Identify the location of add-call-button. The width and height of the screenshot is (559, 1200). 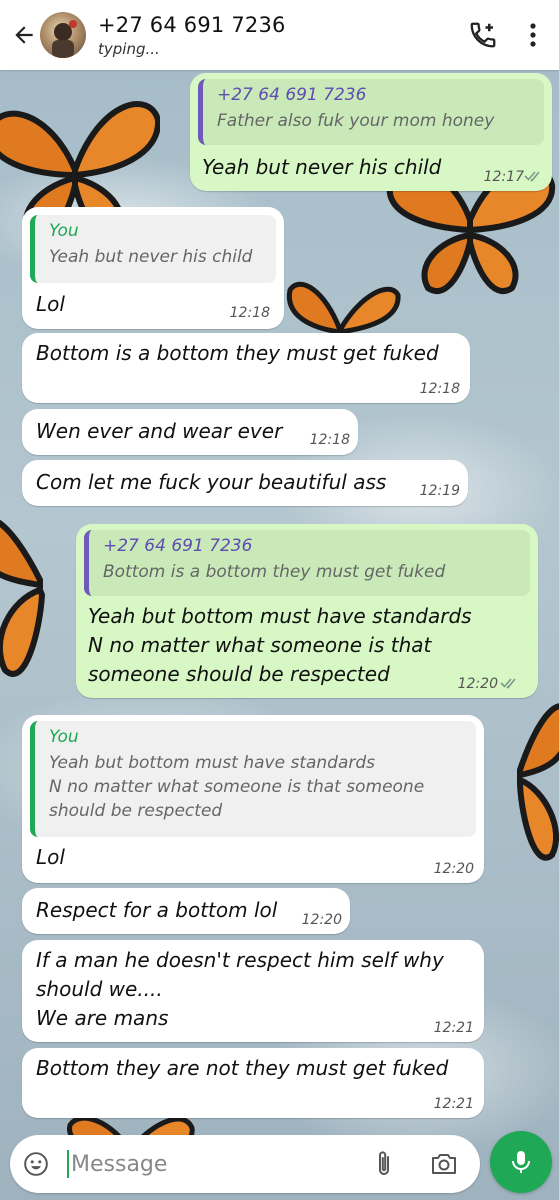
(483, 35).